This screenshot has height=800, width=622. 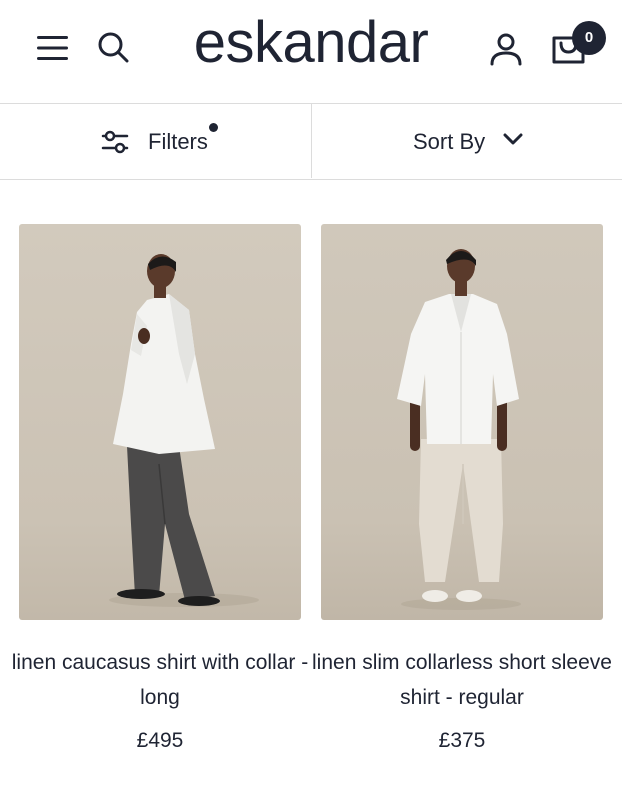 What do you see at coordinates (178, 141) in the screenshot?
I see `filters-label: Filters` at bounding box center [178, 141].